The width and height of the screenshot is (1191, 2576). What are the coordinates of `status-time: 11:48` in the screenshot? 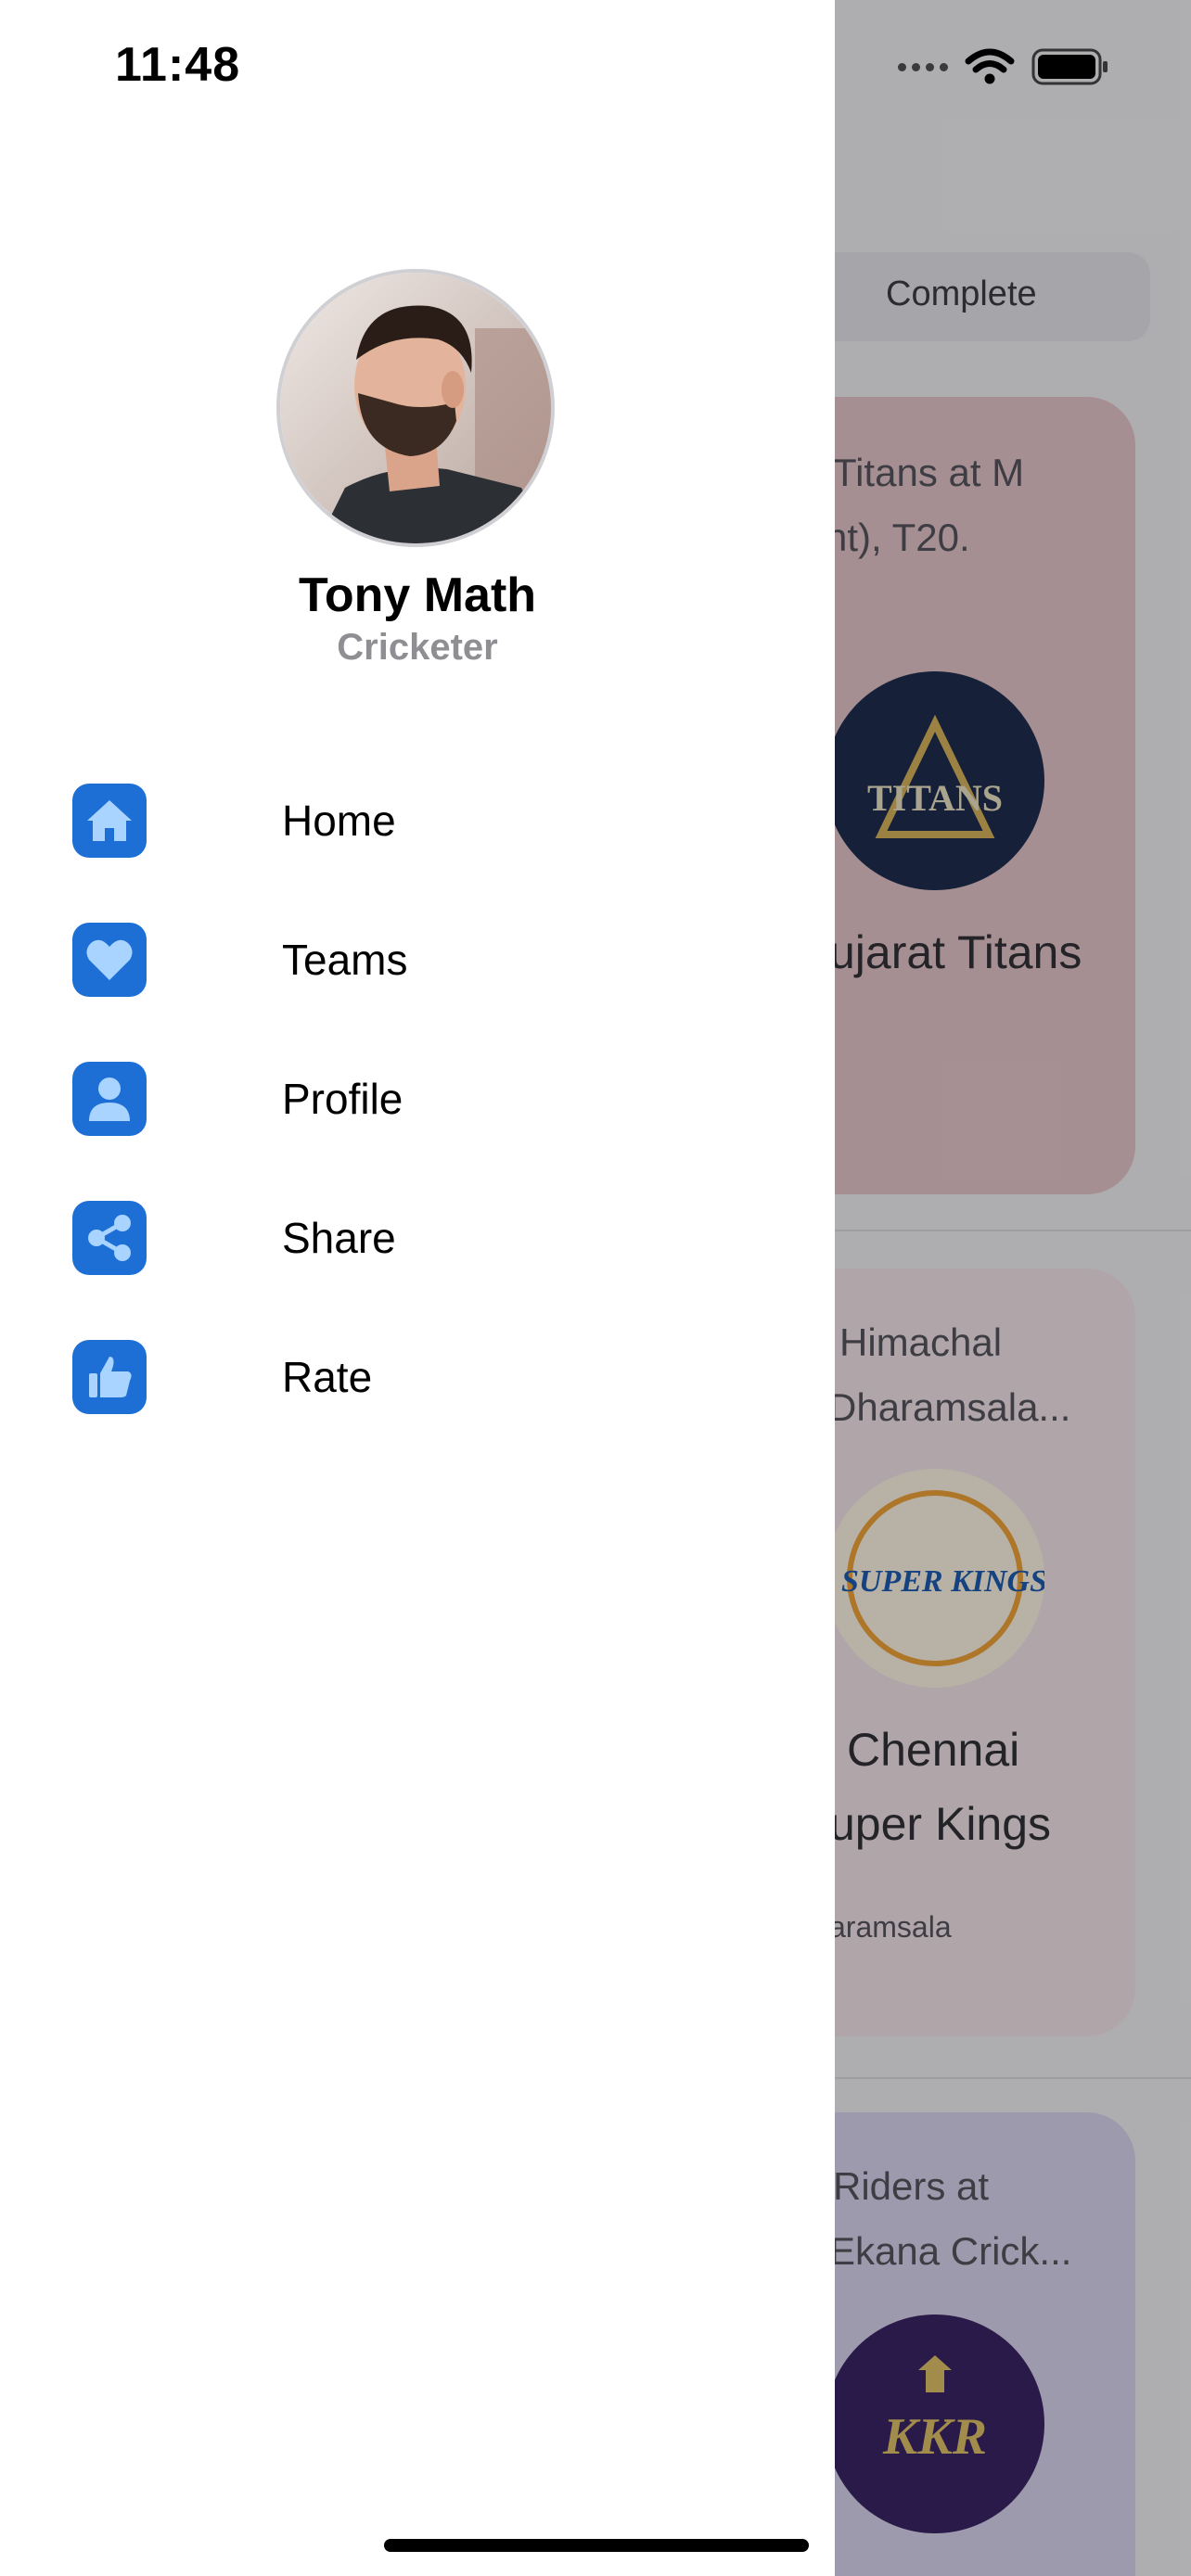 It's located at (178, 65).